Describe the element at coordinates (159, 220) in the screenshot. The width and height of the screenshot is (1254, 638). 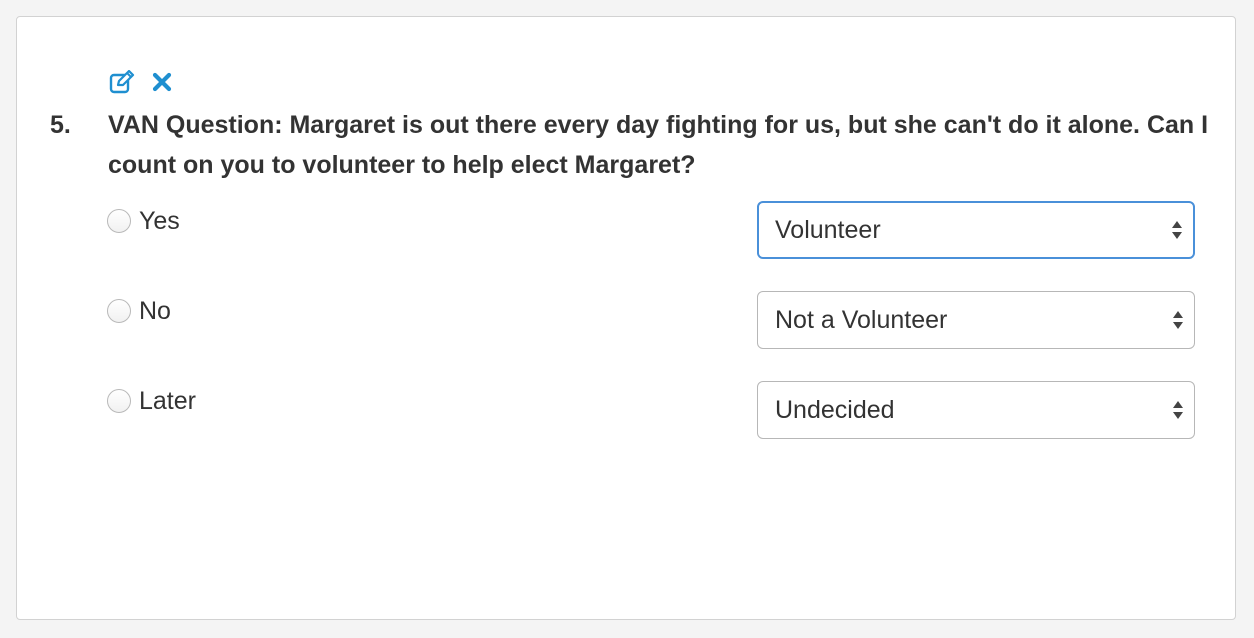
I see `option-label-yes: Yes` at that location.